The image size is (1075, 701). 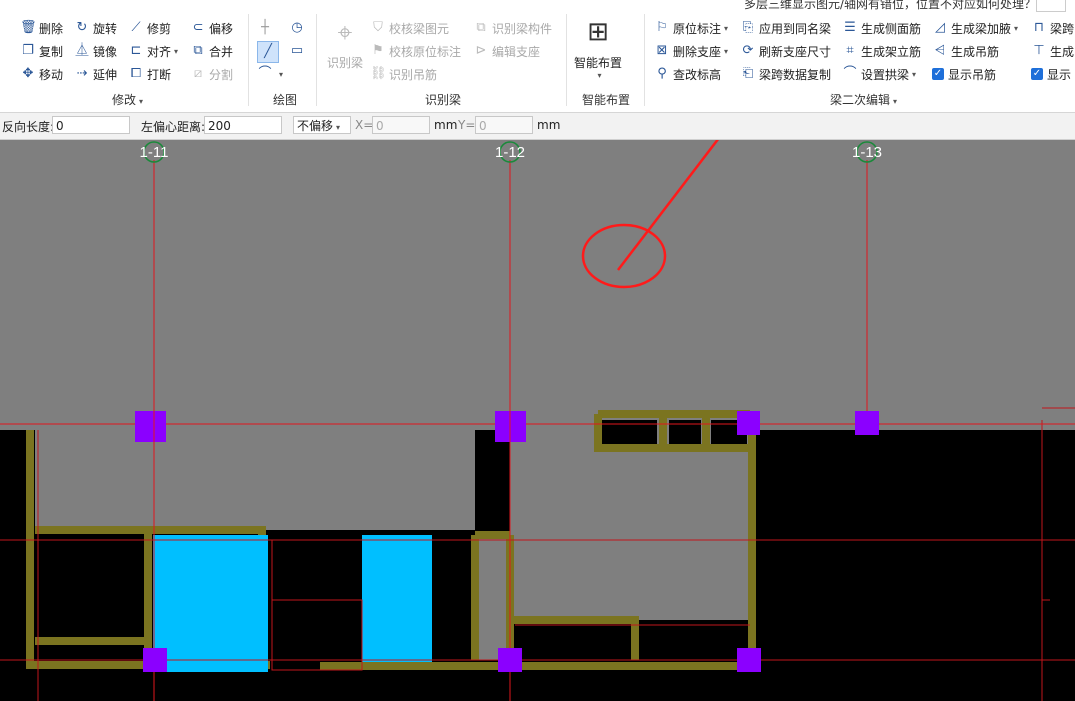 What do you see at coordinates (95, 51) in the screenshot?
I see `mirror-button: ⏅ 镜像` at bounding box center [95, 51].